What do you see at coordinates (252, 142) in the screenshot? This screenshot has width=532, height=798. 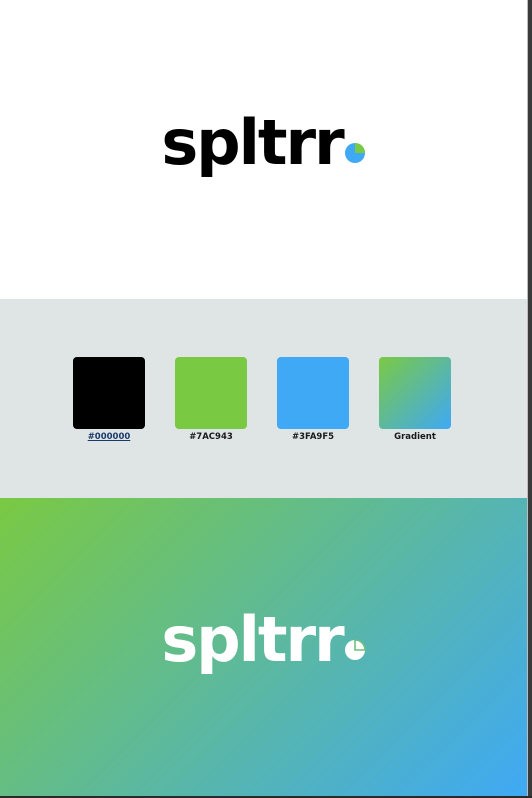 I see `logo-wordmark-text: spltrr` at bounding box center [252, 142].